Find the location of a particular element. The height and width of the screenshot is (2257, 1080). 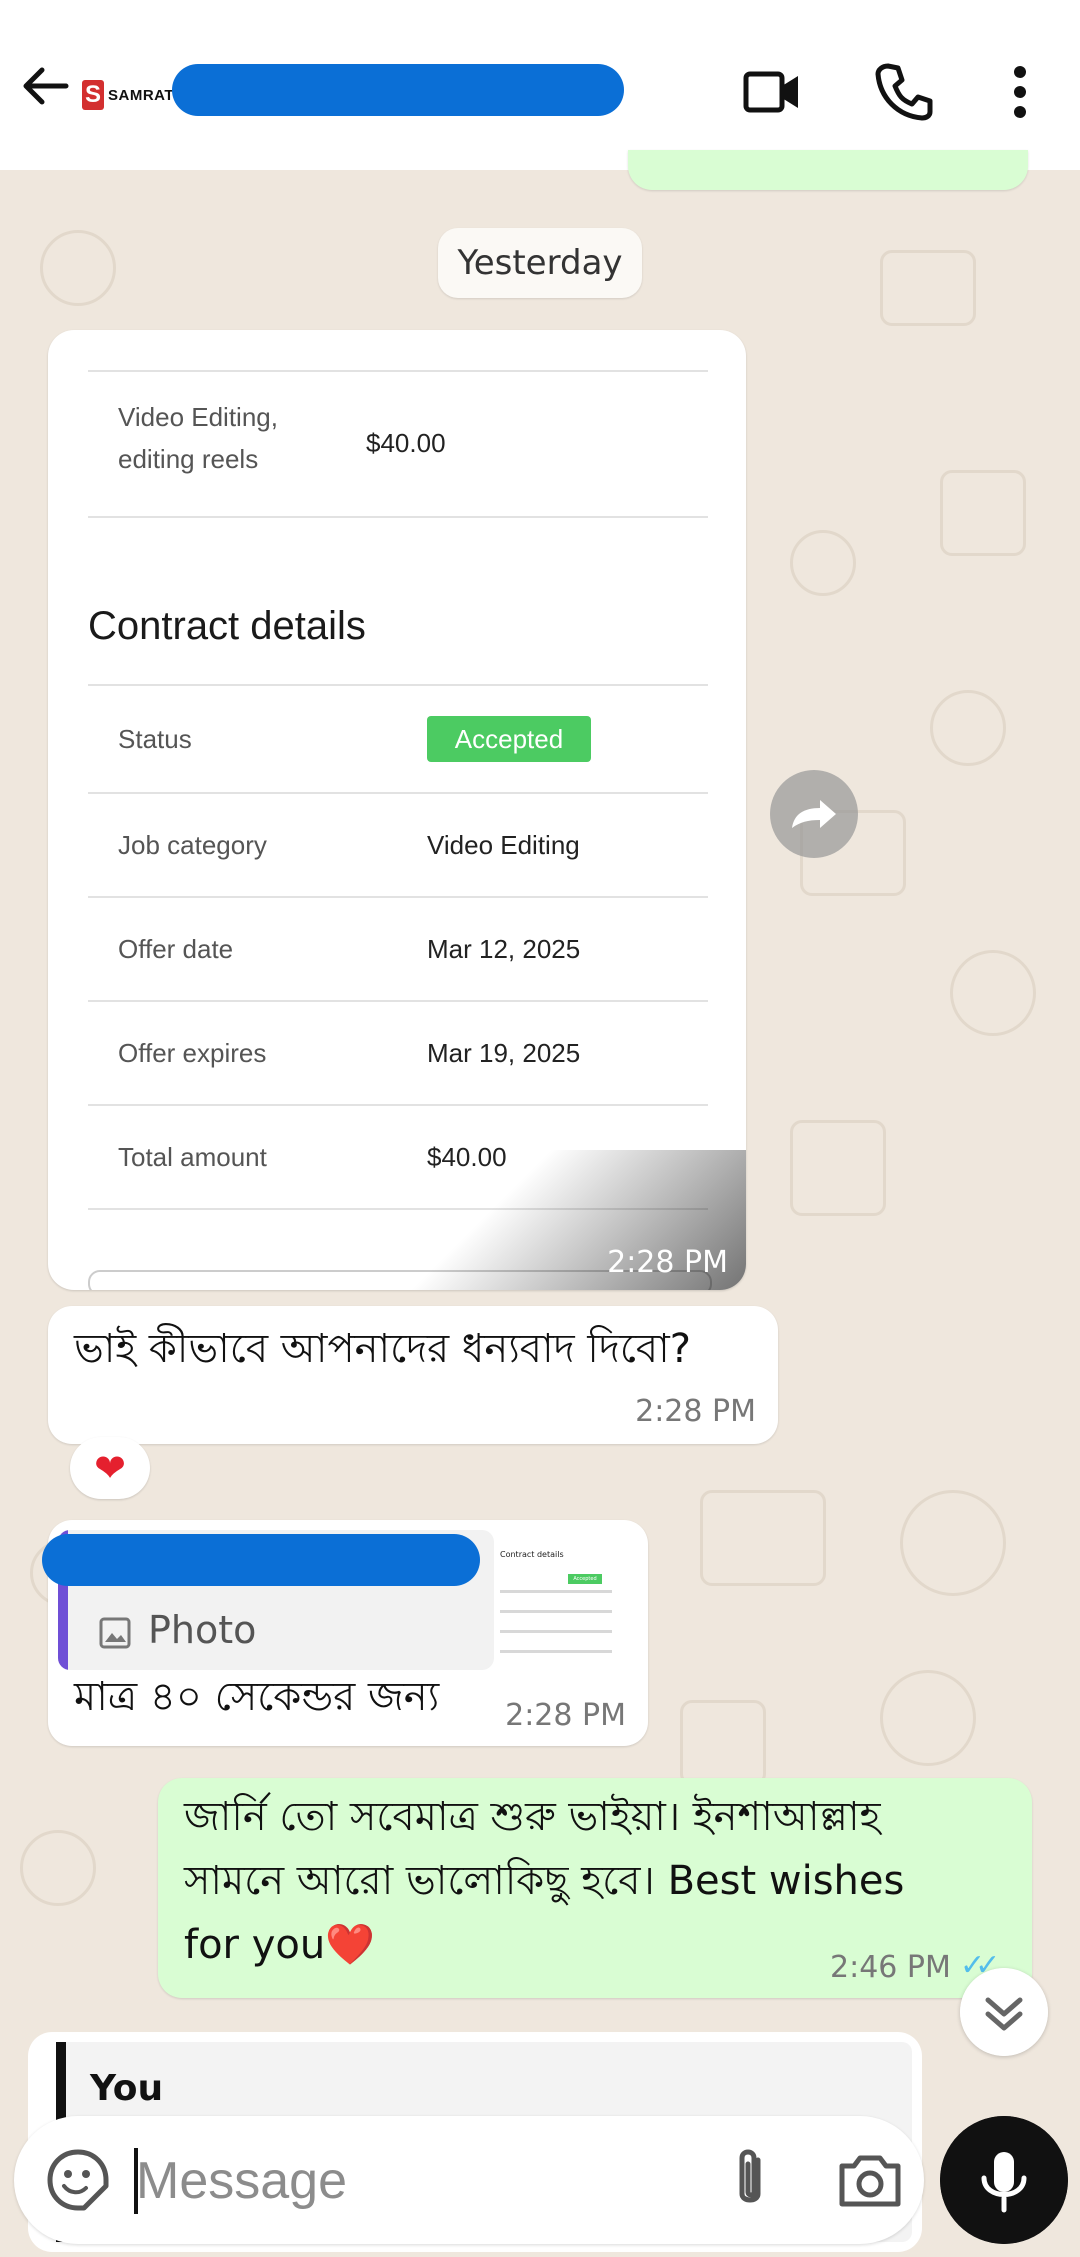

message-text-line3: for you❤️ is located at coordinates (279, 1945).